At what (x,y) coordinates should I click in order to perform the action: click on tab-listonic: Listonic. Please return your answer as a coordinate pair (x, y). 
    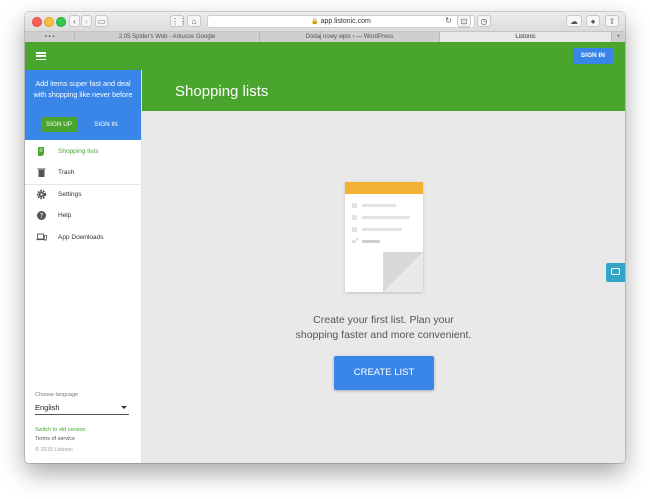
    Looking at the image, I should click on (526, 37).